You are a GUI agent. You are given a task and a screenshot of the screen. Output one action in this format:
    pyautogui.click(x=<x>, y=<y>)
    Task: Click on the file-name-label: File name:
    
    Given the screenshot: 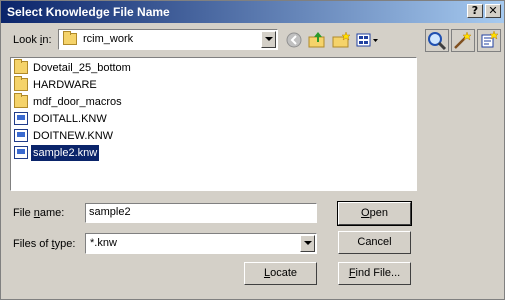 What is the action you would take?
    pyautogui.click(x=39, y=213)
    